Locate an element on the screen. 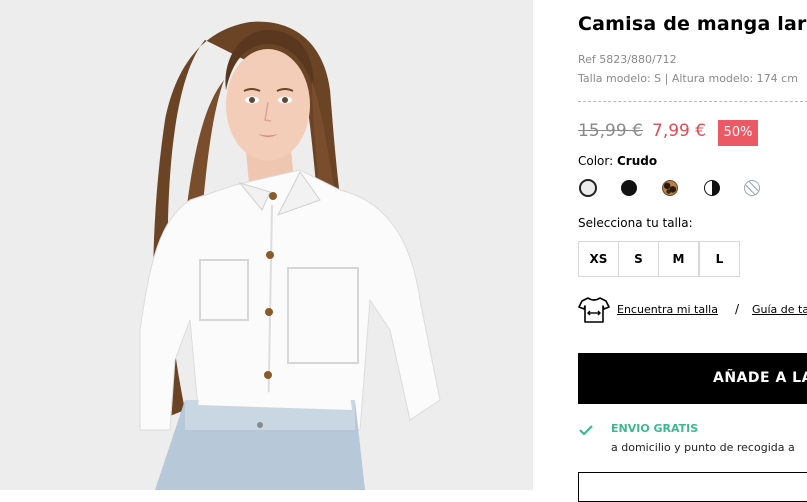 This screenshot has height=502, width=807. find-my-size-link: Encuentra mi talla is located at coordinates (667, 309).